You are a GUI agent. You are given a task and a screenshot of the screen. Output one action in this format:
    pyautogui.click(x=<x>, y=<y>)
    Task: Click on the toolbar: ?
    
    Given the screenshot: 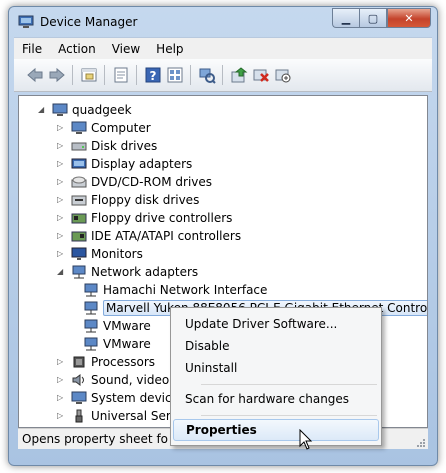 What is the action you would take?
    pyautogui.click(x=223, y=75)
    